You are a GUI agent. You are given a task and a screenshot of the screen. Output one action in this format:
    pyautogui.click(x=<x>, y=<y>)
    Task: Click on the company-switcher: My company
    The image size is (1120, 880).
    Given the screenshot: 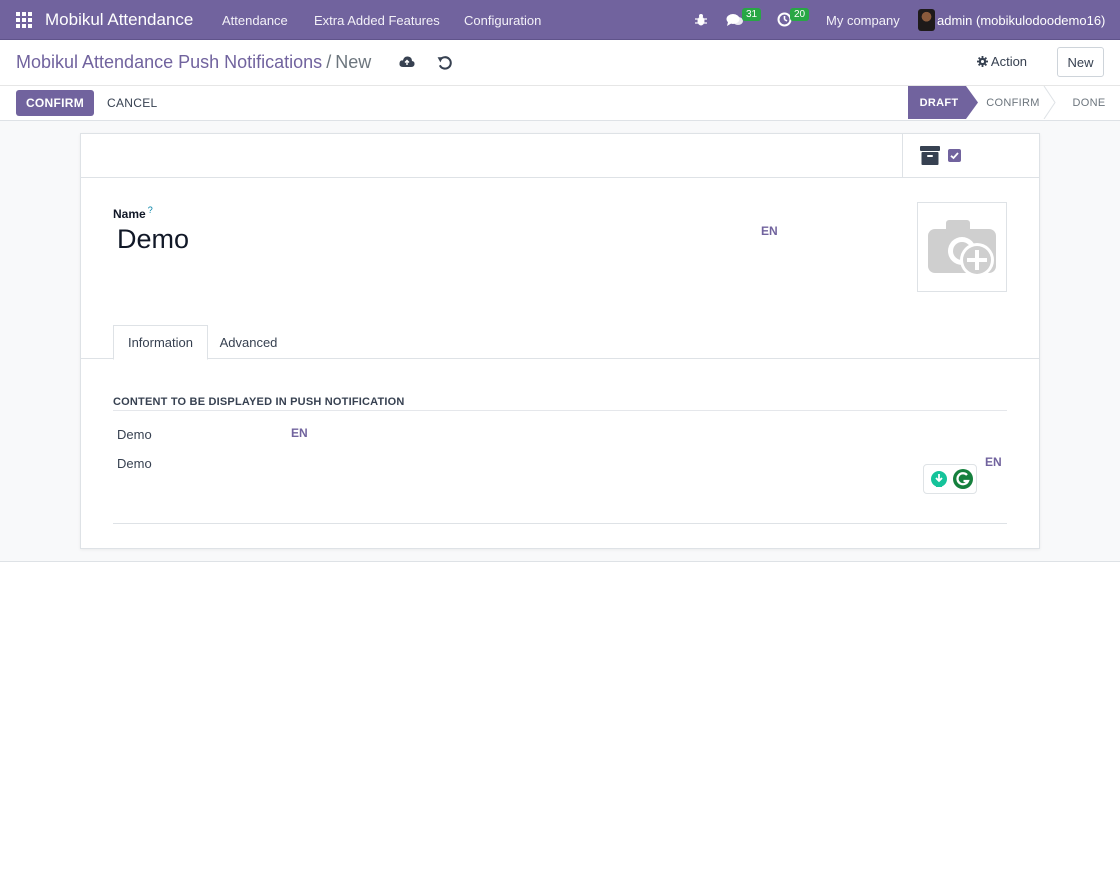 What is the action you would take?
    pyautogui.click(x=863, y=20)
    